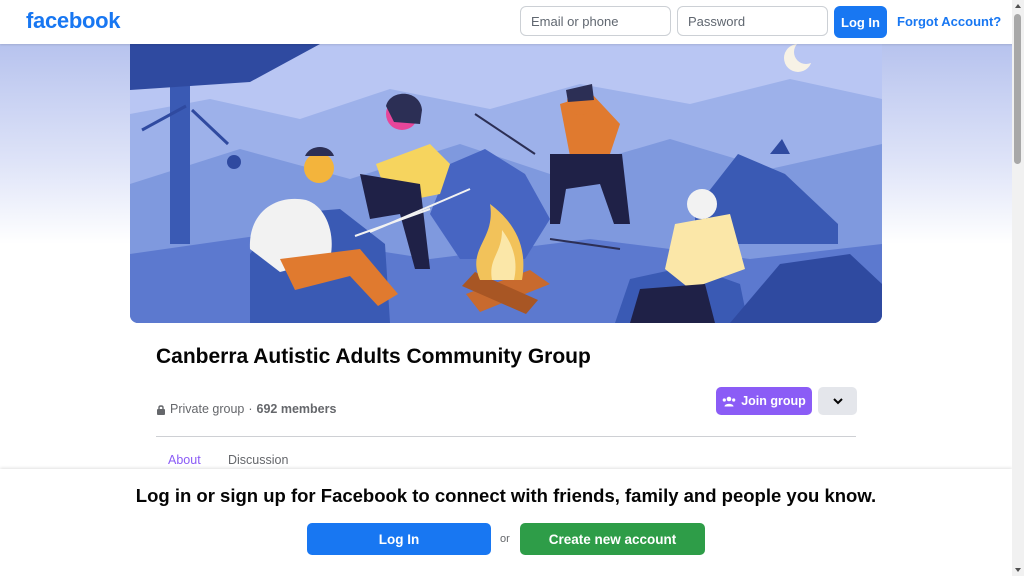 The width and height of the screenshot is (1024, 576). I want to click on people-icon, so click(729, 401).